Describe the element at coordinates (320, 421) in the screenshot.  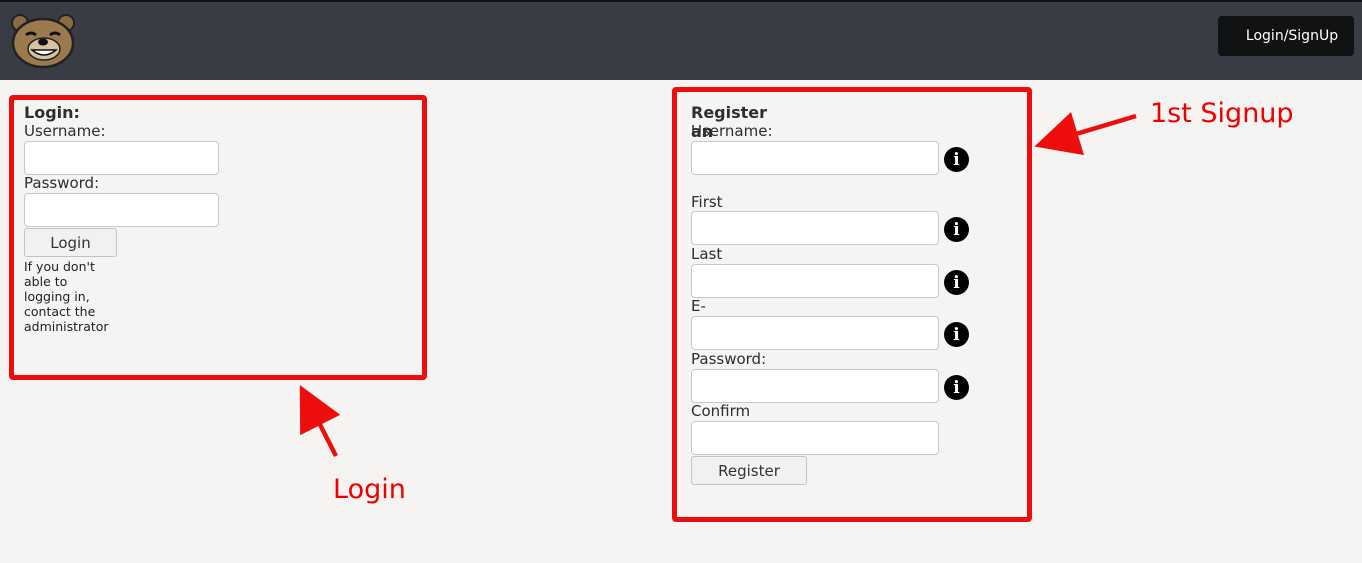
I see `login-arrow-icon` at that location.